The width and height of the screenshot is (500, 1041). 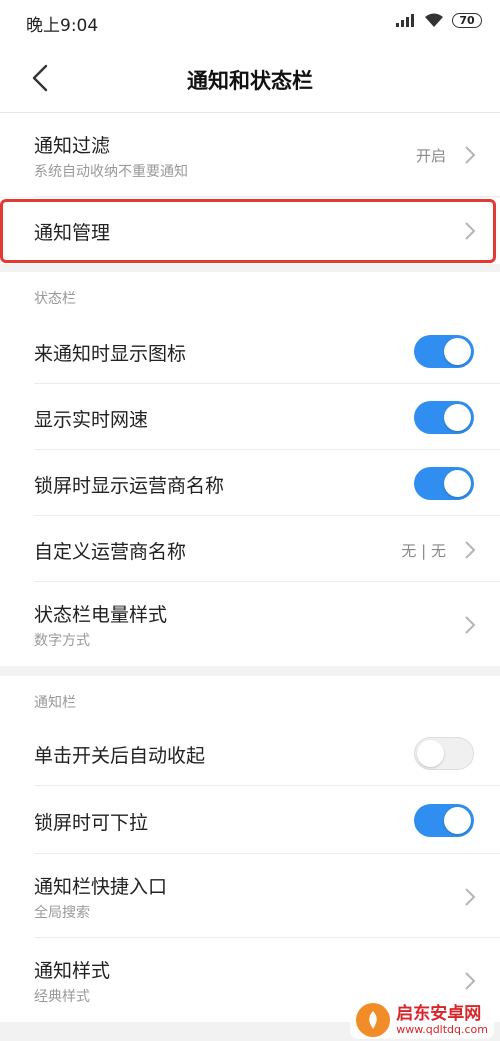 What do you see at coordinates (62, 997) in the screenshot?
I see `notification-style-sub: 经典样式` at bounding box center [62, 997].